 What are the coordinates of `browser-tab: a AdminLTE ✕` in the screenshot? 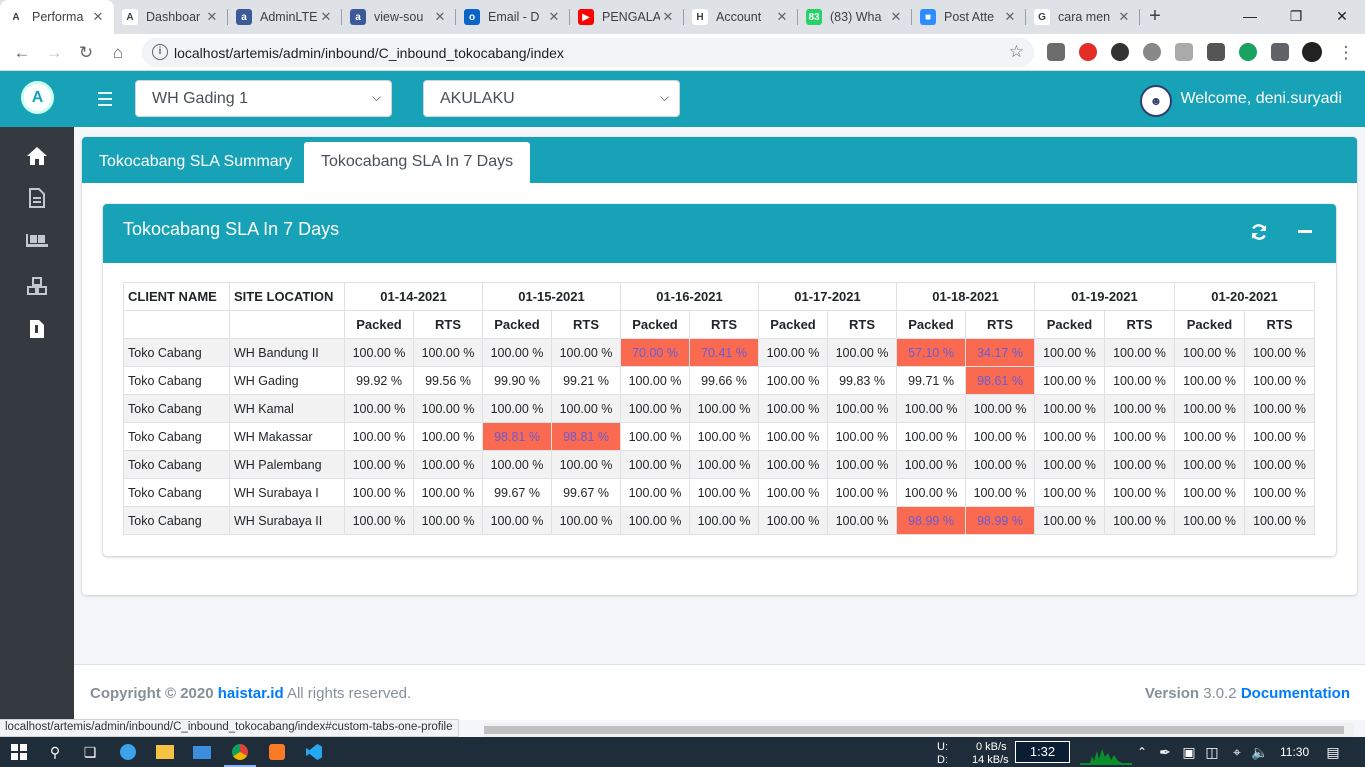 It's located at (285, 17).